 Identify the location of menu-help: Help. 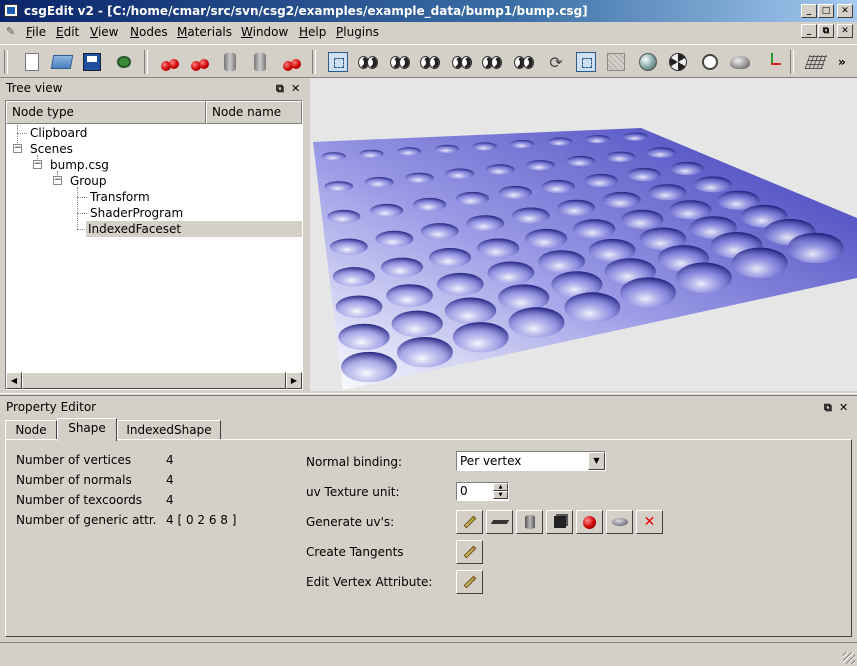
(312, 32).